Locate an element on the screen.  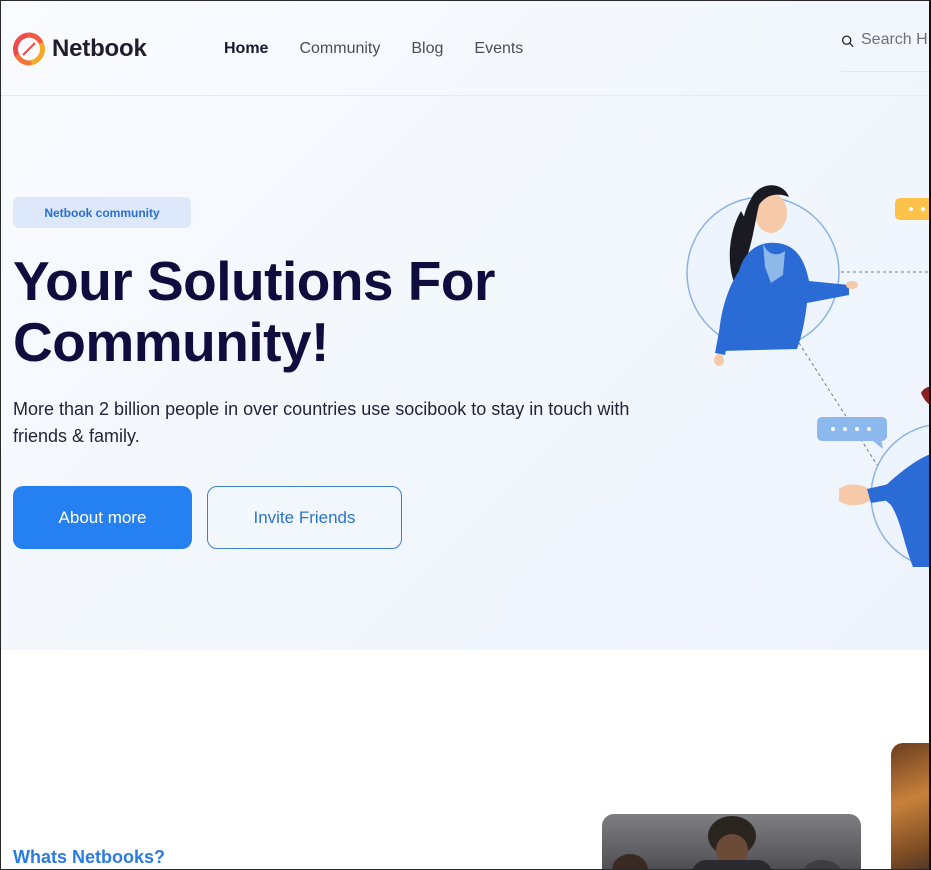
nav-home: Home is located at coordinates (246, 49).